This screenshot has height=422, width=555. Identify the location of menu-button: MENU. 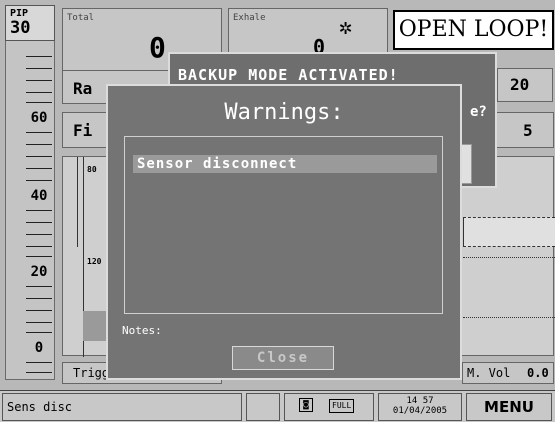
(509, 407).